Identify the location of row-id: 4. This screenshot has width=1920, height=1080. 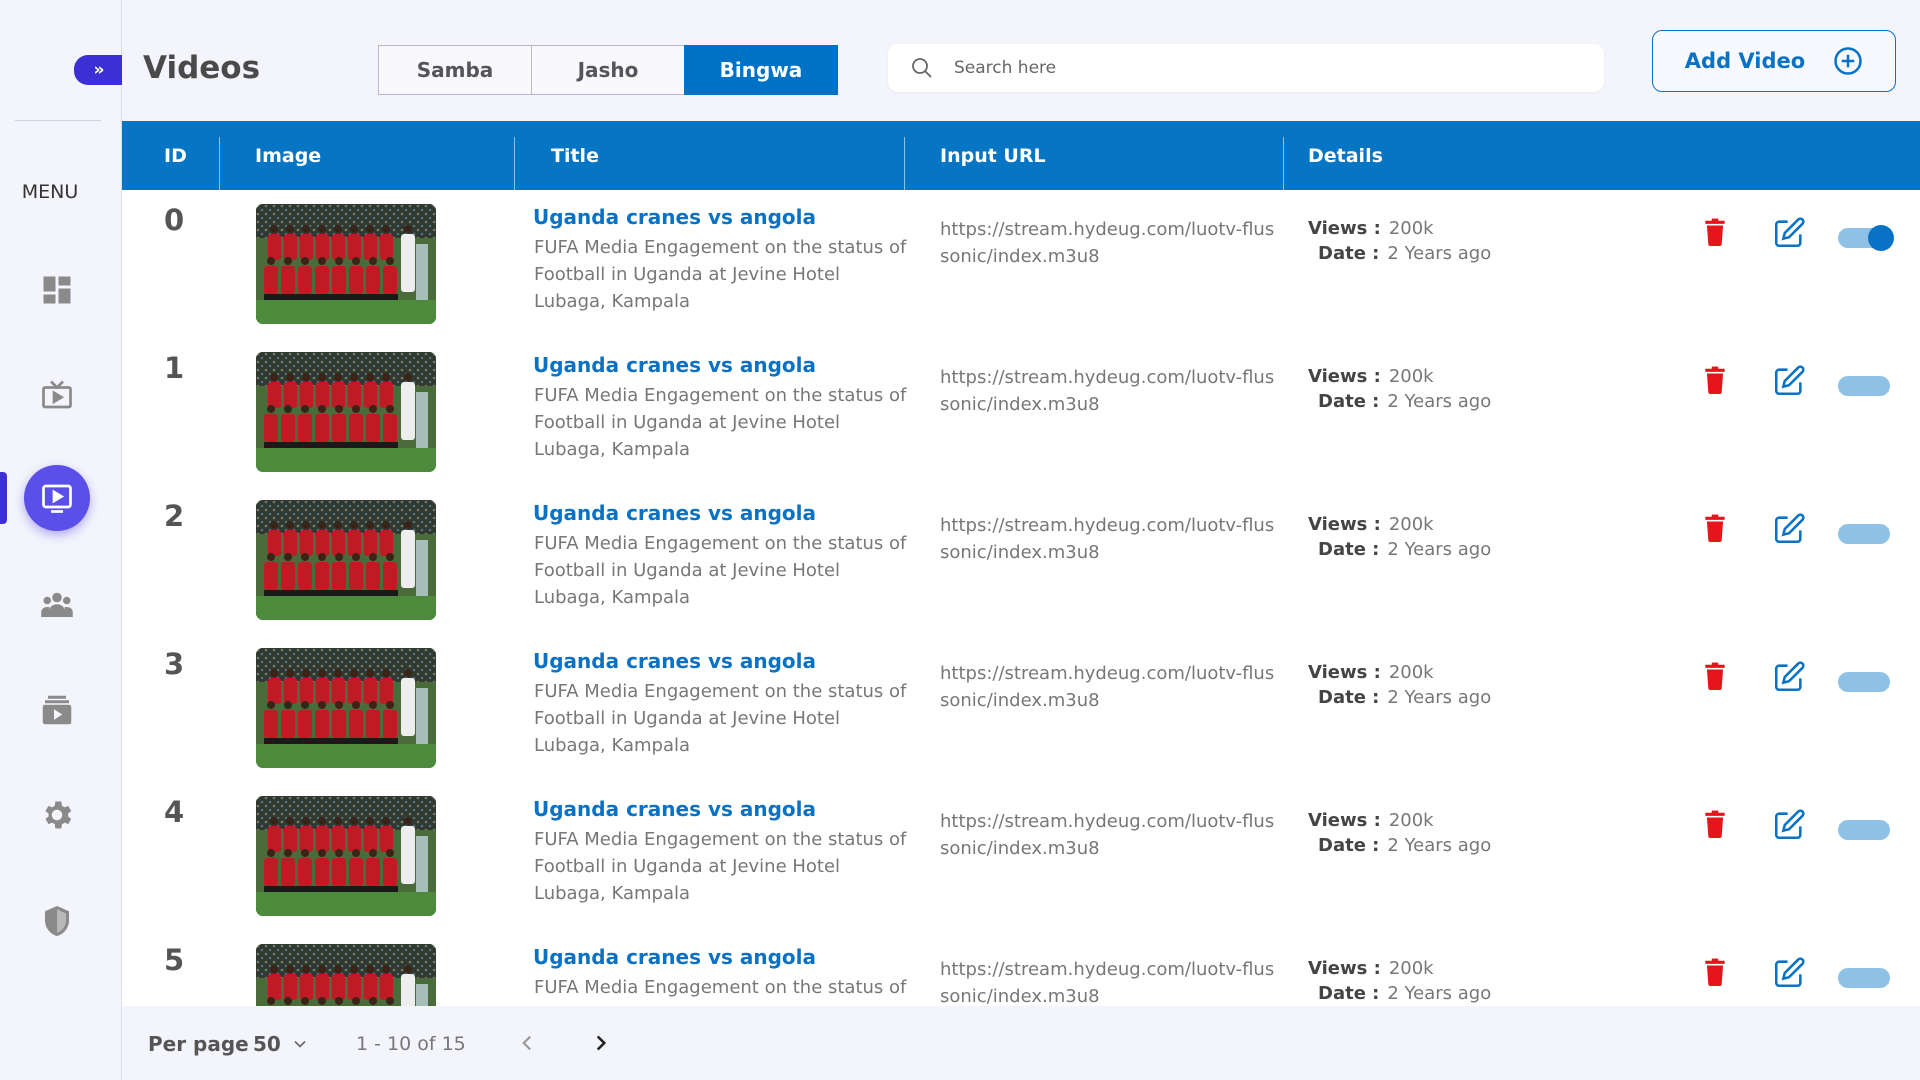
(174, 812).